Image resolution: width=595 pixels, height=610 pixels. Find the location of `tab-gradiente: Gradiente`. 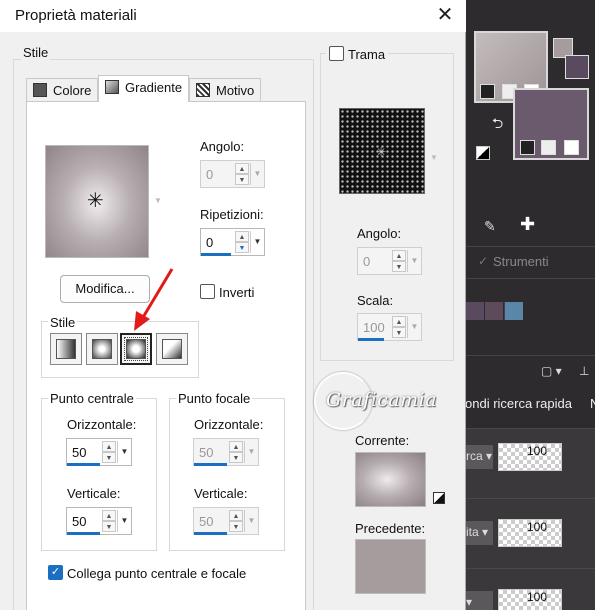

tab-gradiente: Gradiente is located at coordinates (144, 88).